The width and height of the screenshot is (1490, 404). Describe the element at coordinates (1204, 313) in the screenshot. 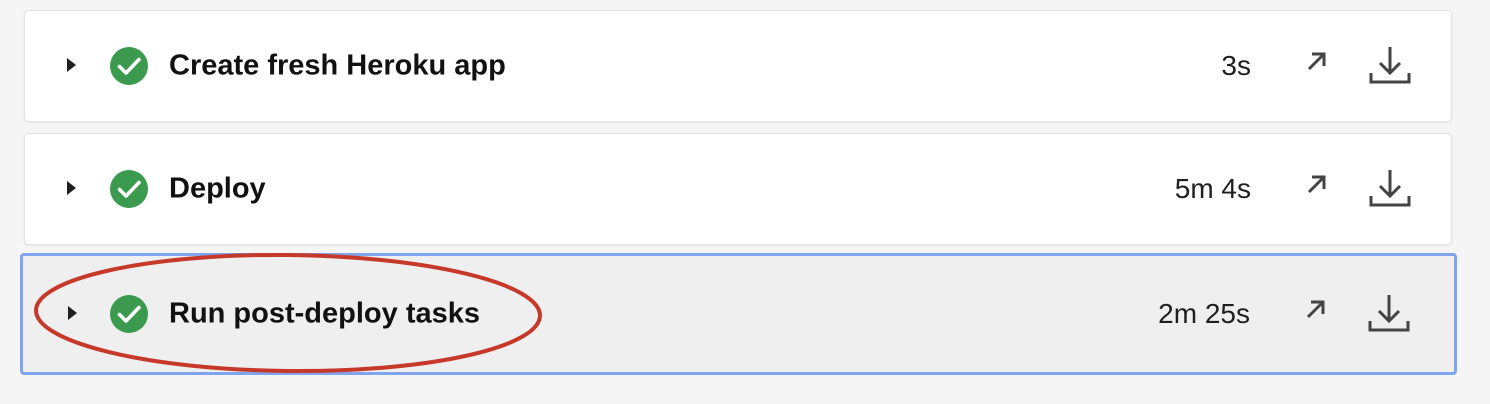

I see `step-duration: 2m 25s` at that location.